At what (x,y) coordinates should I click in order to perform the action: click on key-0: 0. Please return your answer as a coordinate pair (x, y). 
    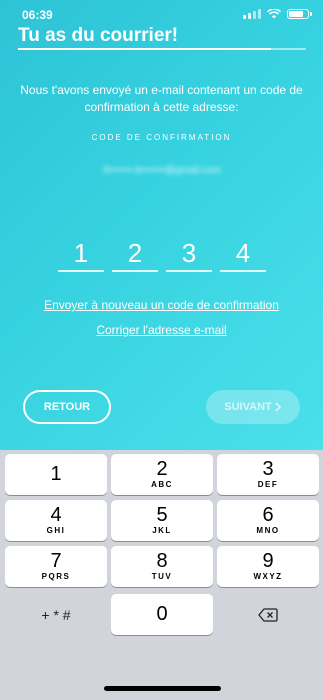
    Looking at the image, I should click on (162, 614).